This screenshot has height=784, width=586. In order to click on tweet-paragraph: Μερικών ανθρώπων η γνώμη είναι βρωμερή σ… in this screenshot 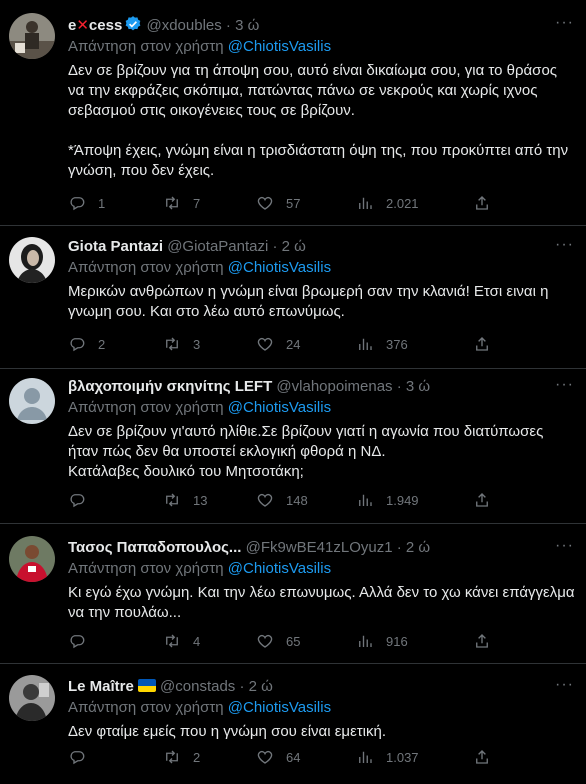, I will do `click(308, 301)`.